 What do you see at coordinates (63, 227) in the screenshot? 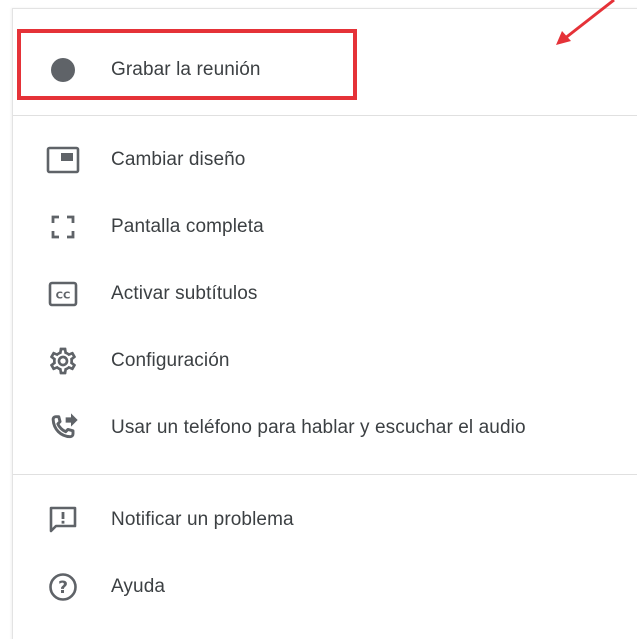
I see `fullscreen-icon` at bounding box center [63, 227].